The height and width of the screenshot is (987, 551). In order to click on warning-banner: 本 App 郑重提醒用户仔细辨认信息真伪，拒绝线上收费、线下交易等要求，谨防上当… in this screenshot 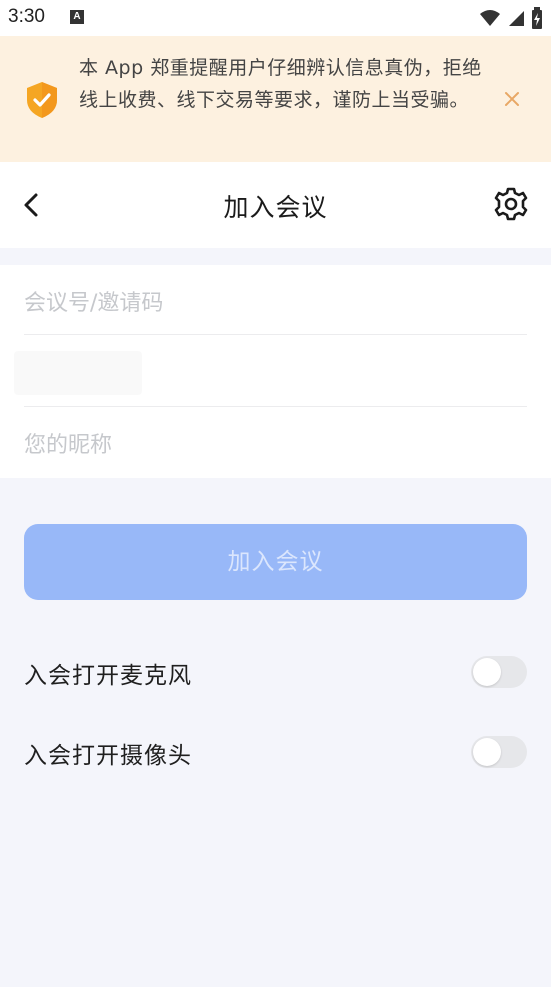, I will do `click(275, 99)`.